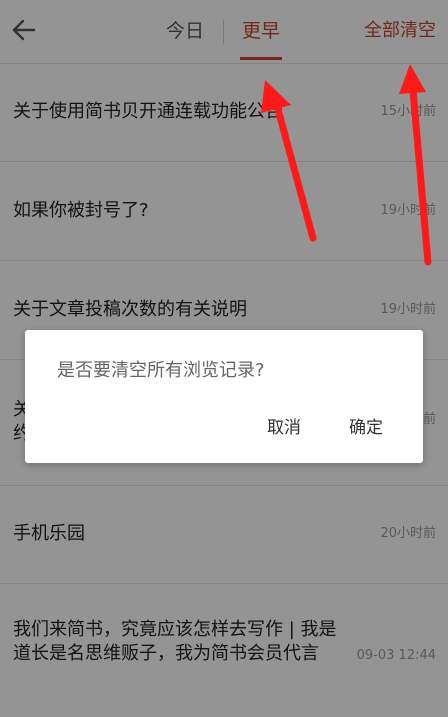  Describe the element at coordinates (346, 165) in the screenshot. I see `annotation-arrows` at that location.